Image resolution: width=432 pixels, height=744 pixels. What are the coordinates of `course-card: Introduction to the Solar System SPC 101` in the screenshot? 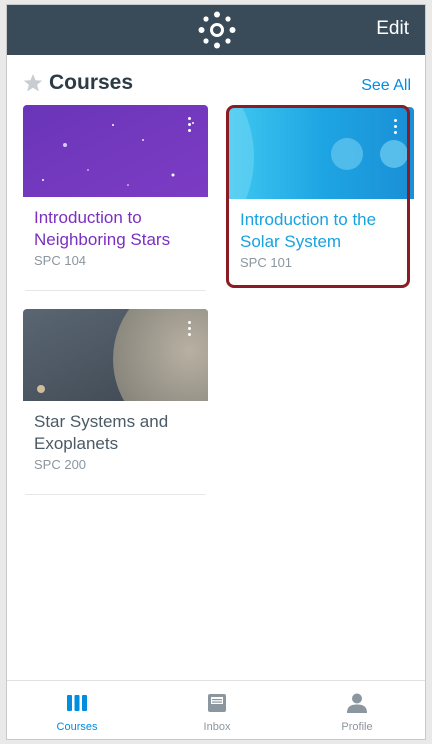 It's located at (321, 196).